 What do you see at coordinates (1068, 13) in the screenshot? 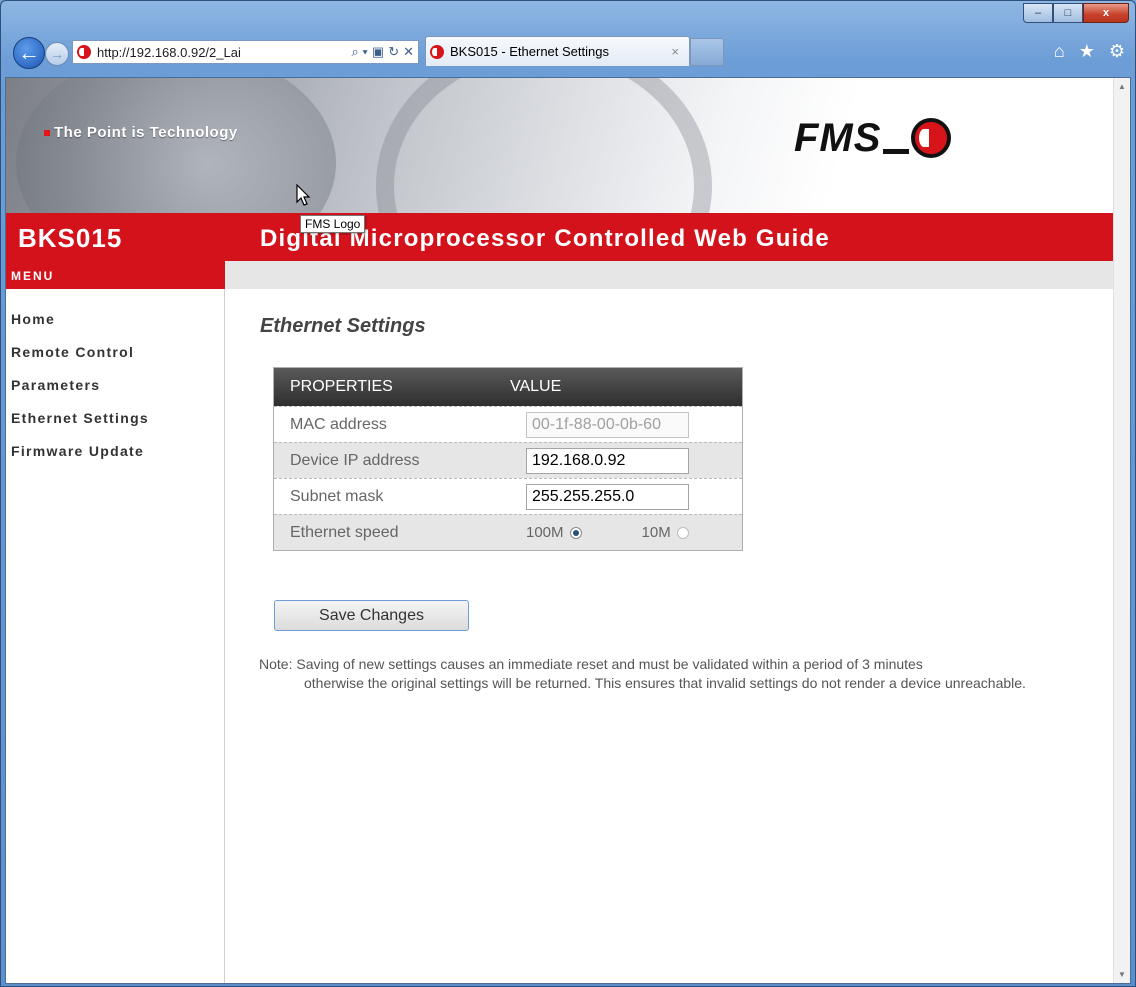
I see `maximize-button: □` at bounding box center [1068, 13].